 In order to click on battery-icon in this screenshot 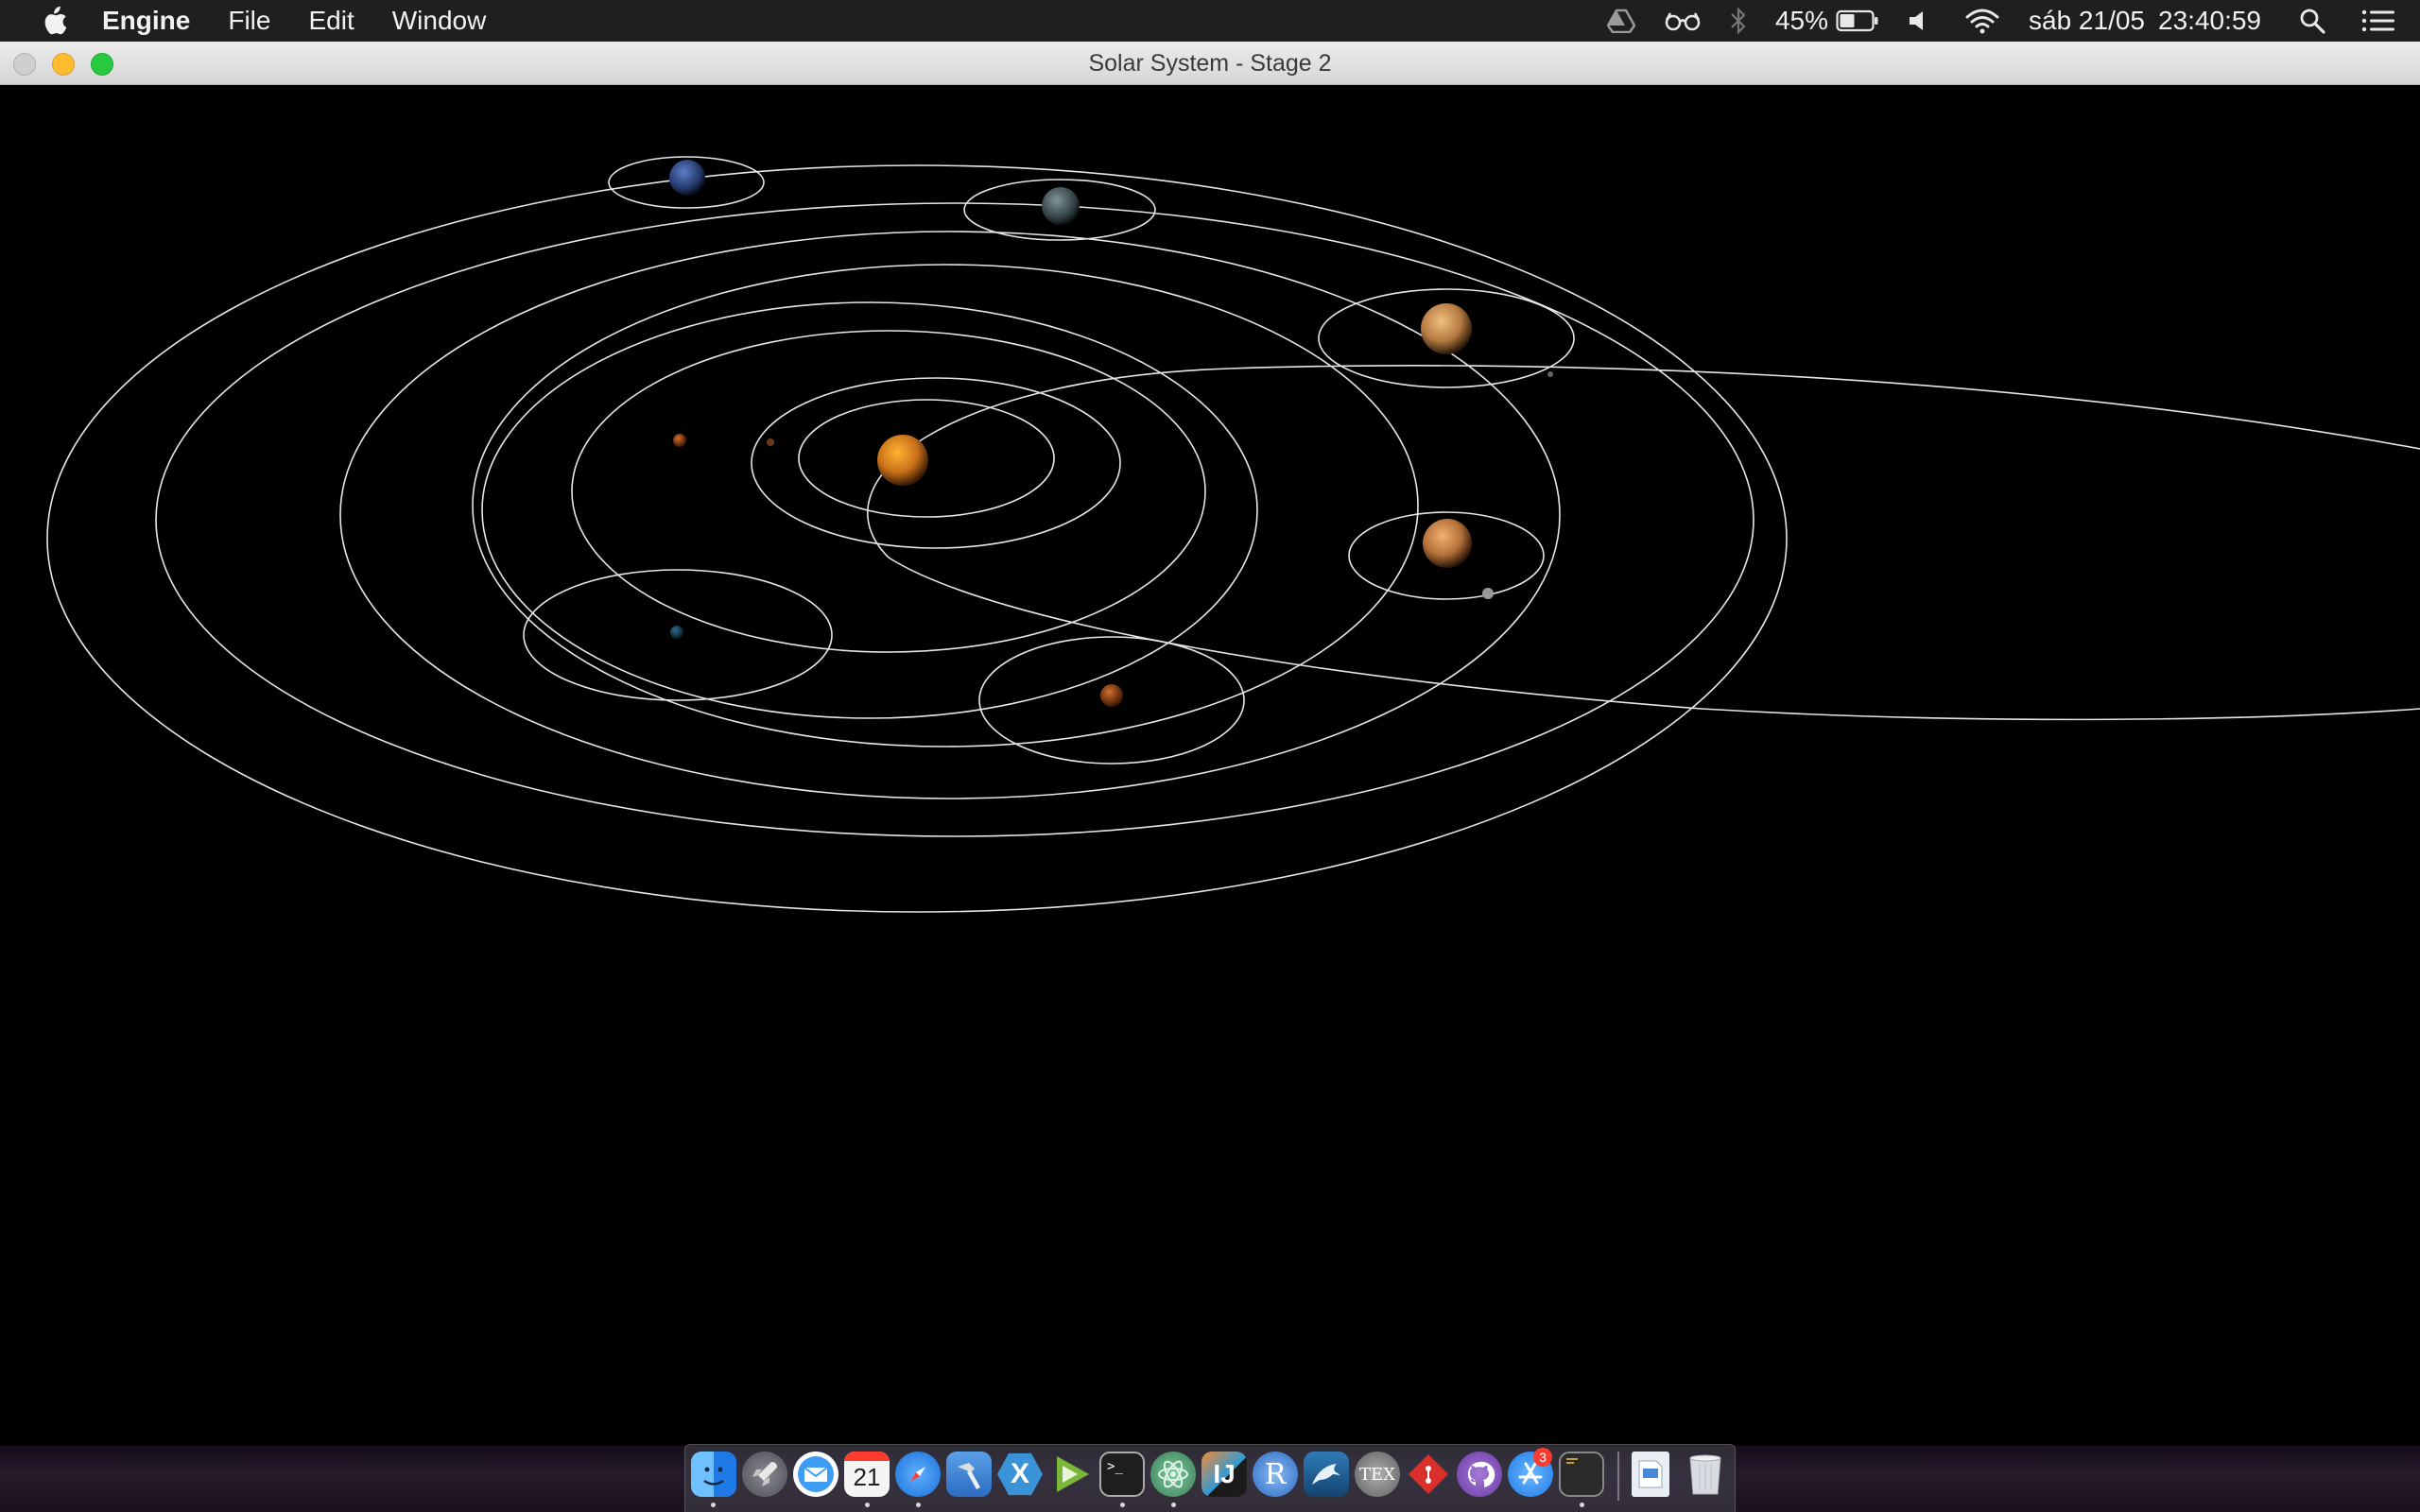, I will do `click(1857, 20)`.